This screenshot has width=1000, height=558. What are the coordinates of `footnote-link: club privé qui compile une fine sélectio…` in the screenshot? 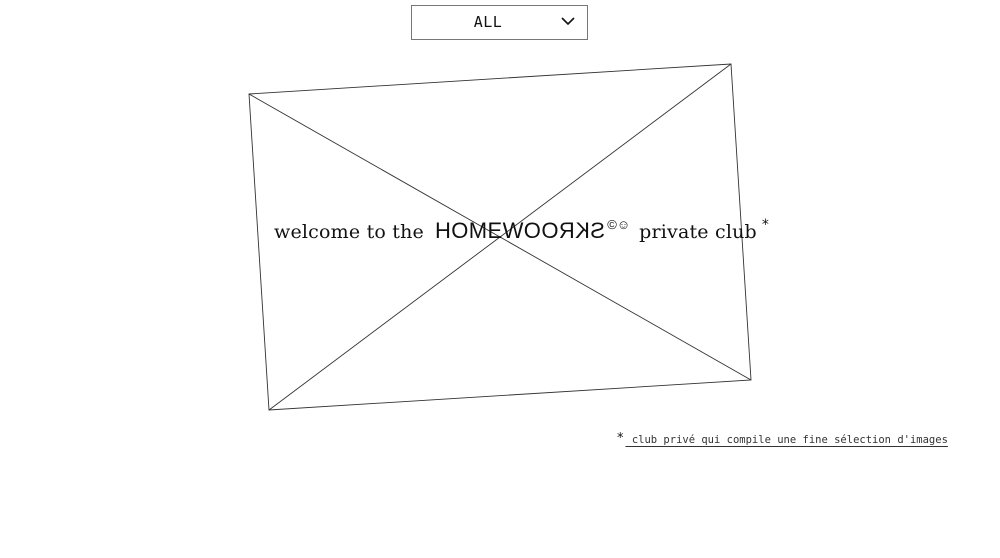 It's located at (787, 440).